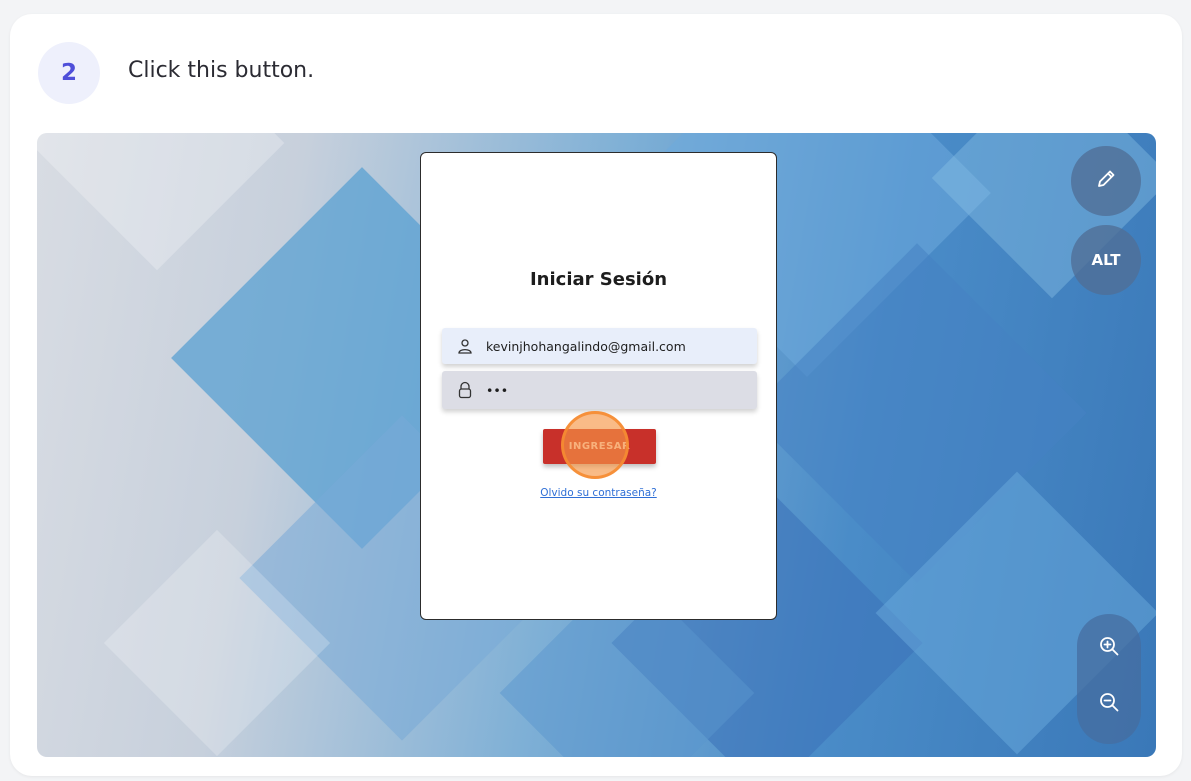  Describe the element at coordinates (598, 493) in the screenshot. I see `forgot-password-link: Olvido su contraseña?` at that location.